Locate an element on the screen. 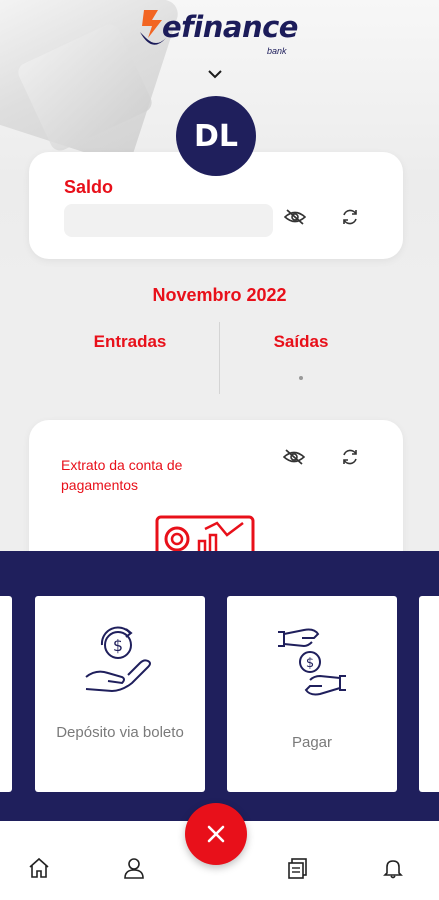 This screenshot has height=900, width=439. close-button is located at coordinates (216, 834).